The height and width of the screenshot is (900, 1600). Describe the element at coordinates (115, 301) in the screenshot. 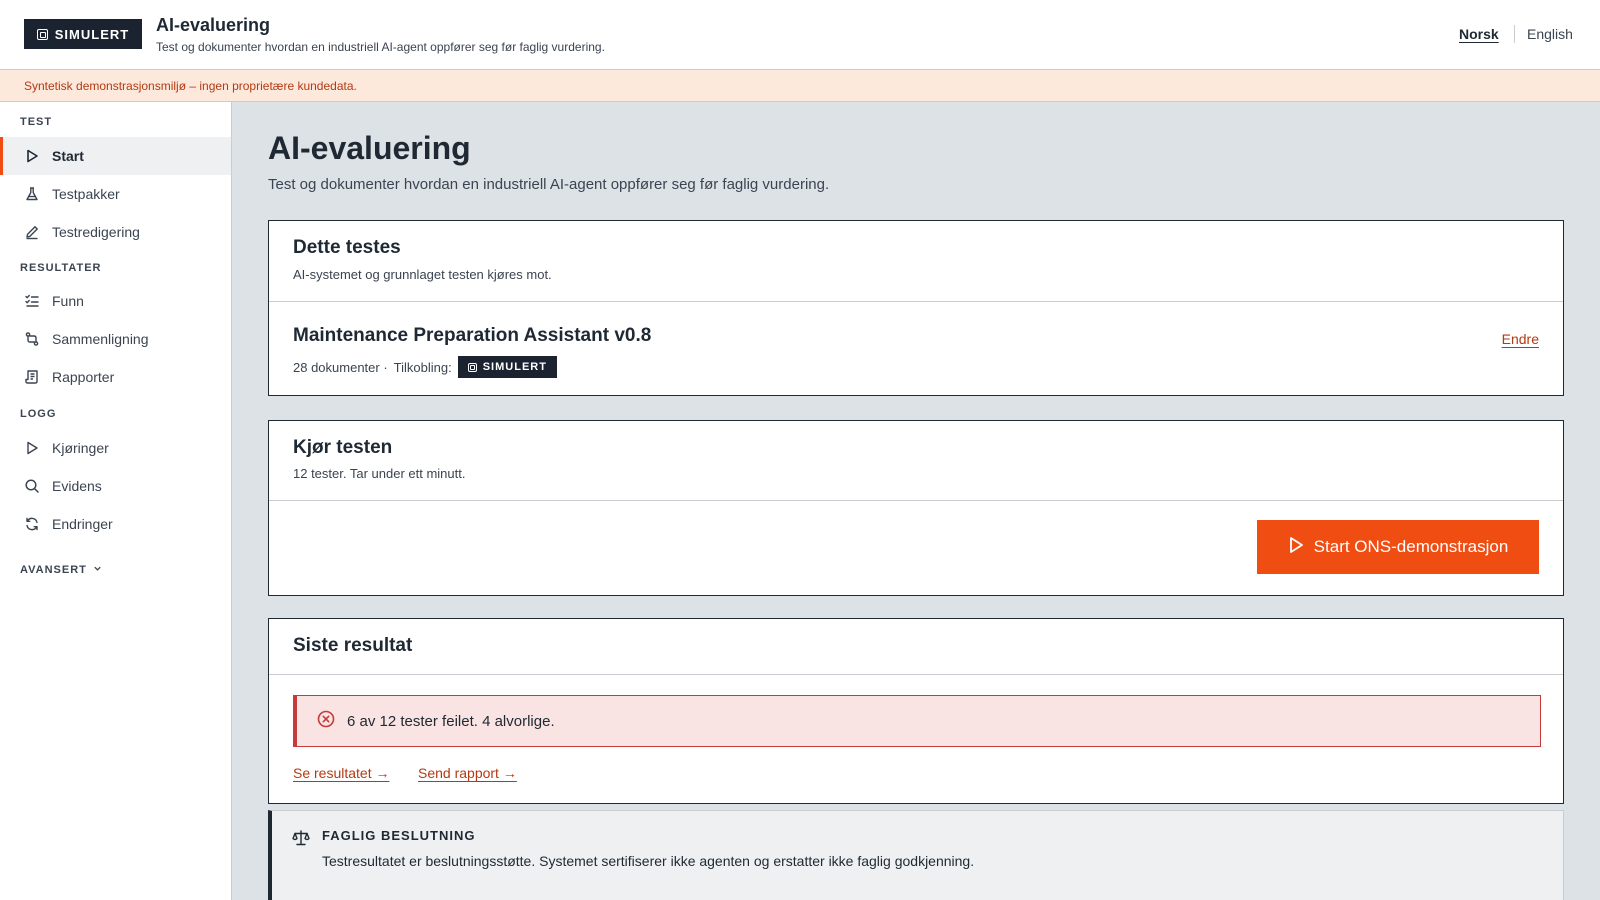

I see `sidebar-item-funn: Funn` at that location.